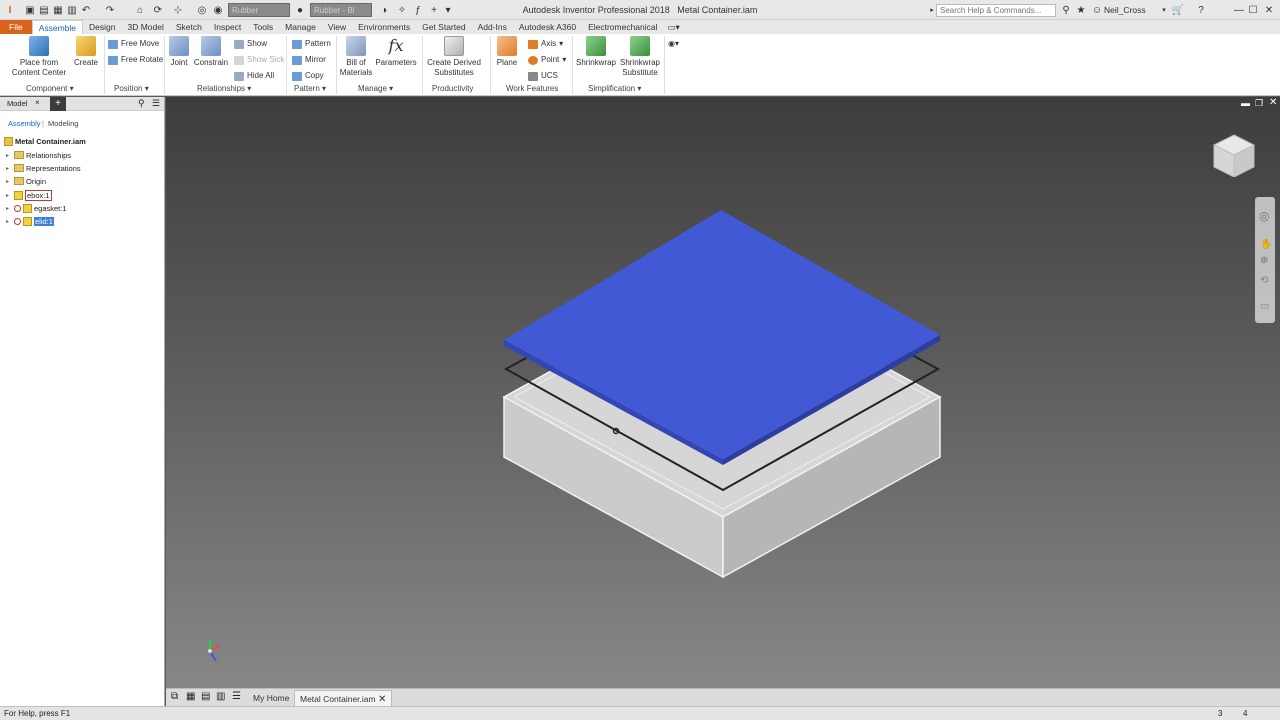  Describe the element at coordinates (673, 44) in the screenshot. I see `panel-options-icon: ◉▾` at that location.